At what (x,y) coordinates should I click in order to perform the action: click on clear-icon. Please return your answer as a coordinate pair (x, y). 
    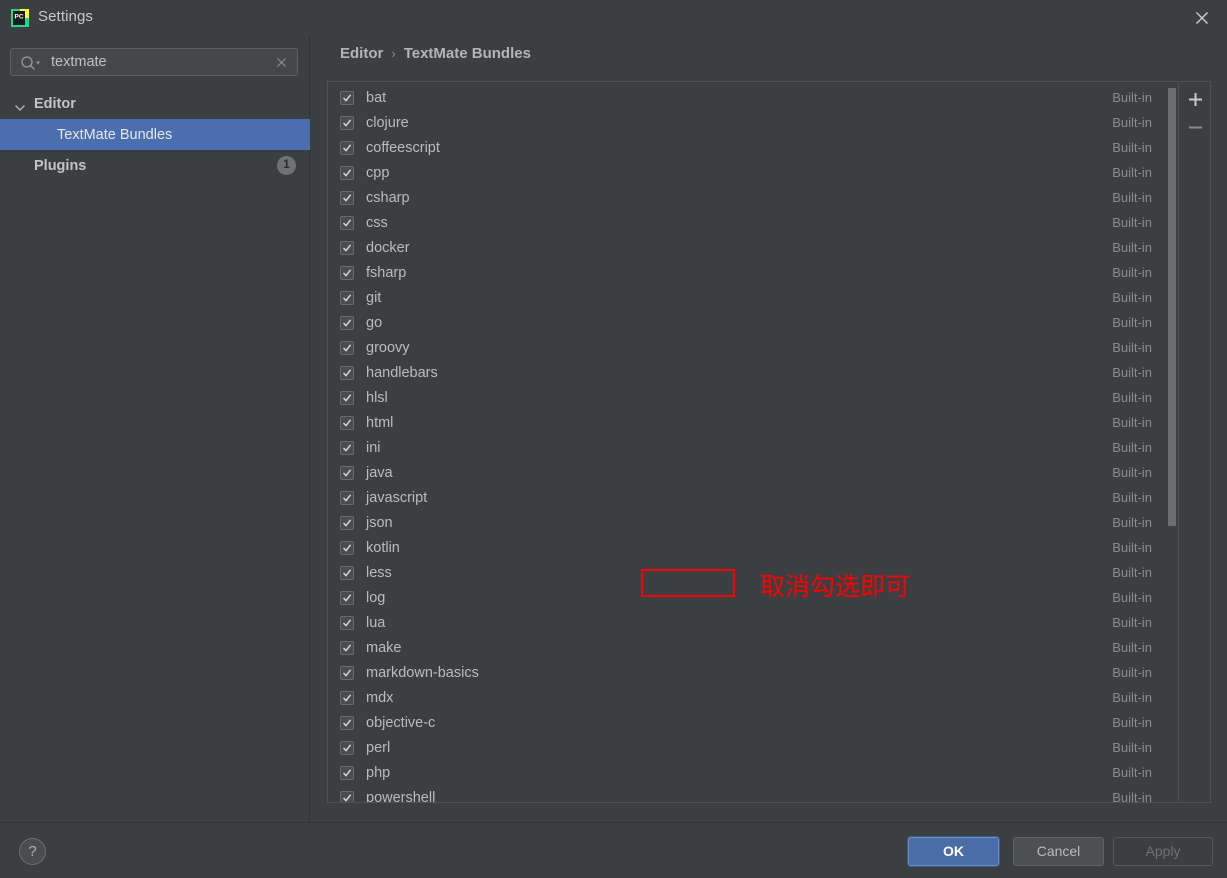
    Looking at the image, I should click on (281, 62).